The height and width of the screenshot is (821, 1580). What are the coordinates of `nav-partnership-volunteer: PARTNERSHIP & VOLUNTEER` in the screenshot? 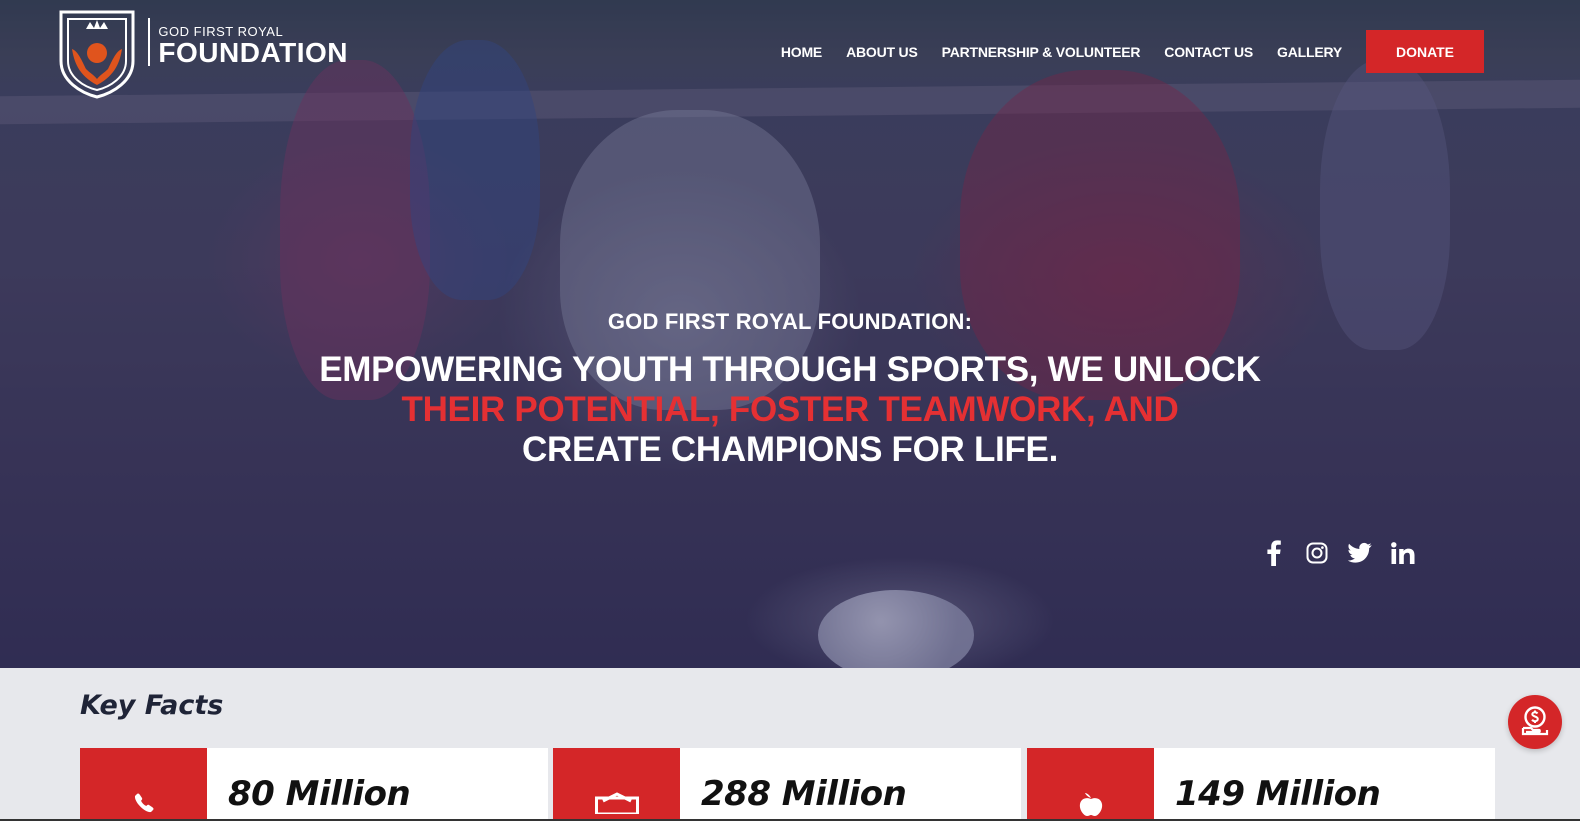 It's located at (1041, 52).